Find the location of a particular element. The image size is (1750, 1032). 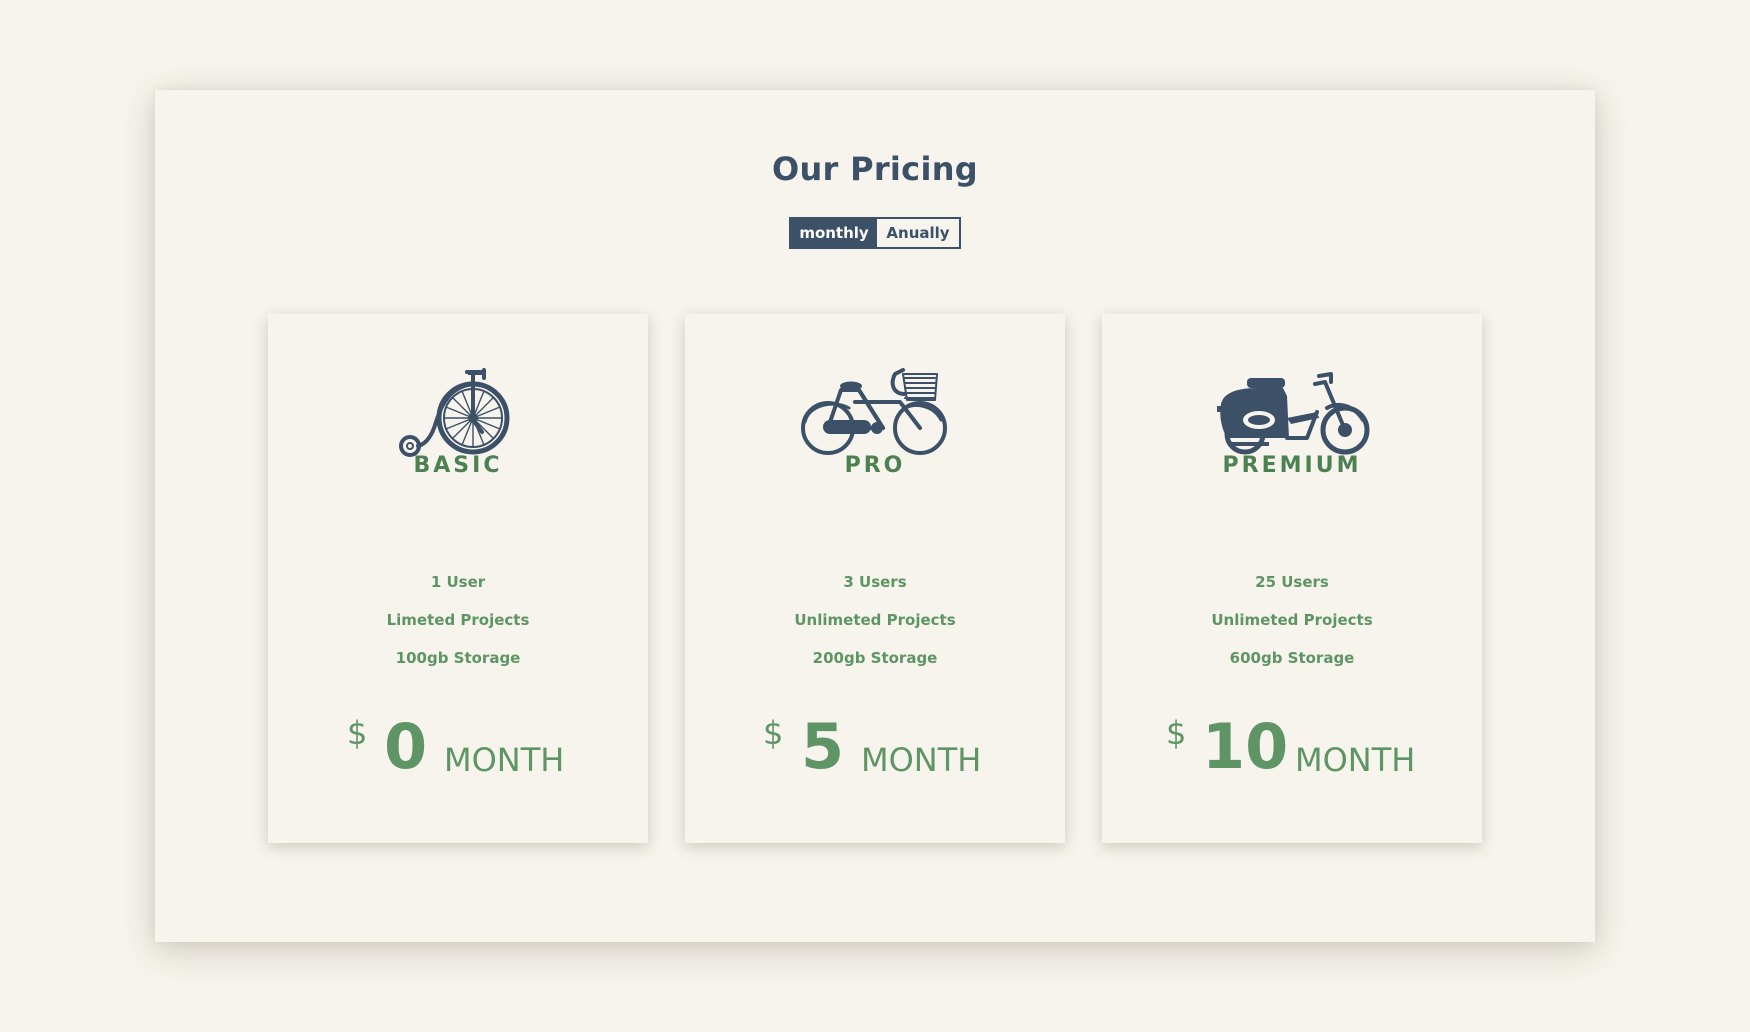

feature-projects: Limeted Projects is located at coordinates (458, 620).